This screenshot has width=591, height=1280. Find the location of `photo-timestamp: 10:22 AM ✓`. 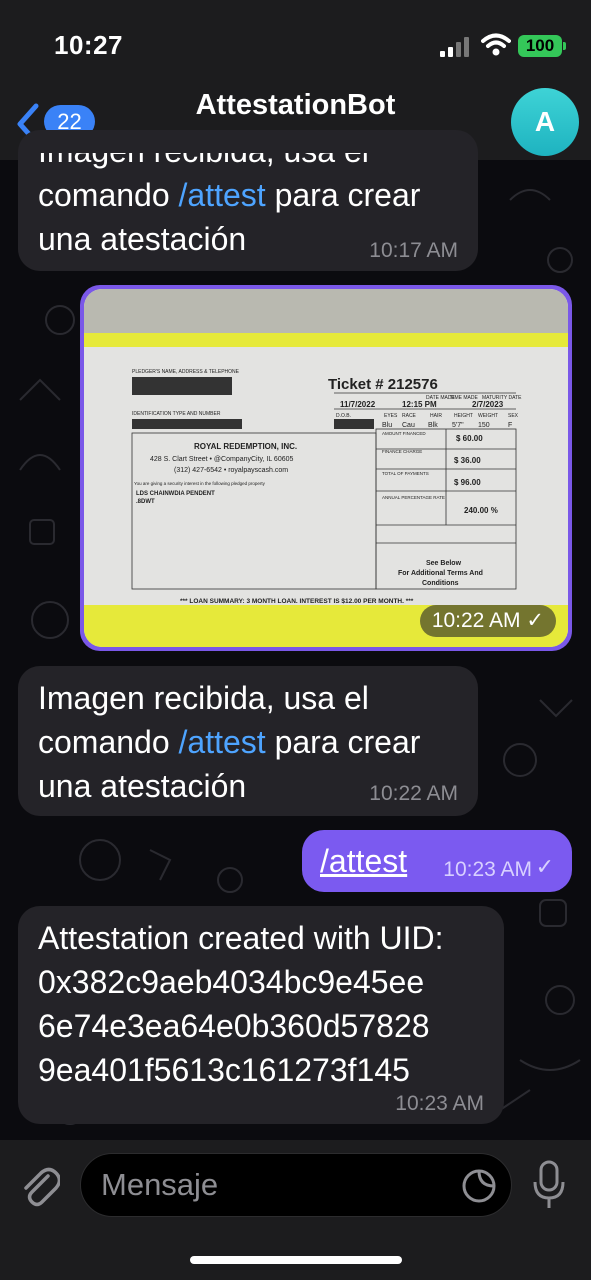

photo-timestamp: 10:22 AM ✓ is located at coordinates (487, 621).